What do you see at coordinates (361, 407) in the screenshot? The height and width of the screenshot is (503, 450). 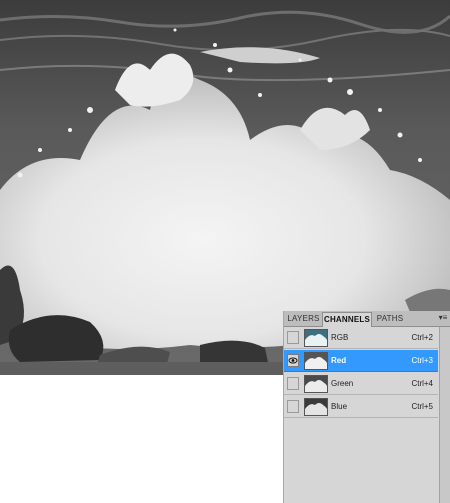 I see `channel-row-blue: Blue Ctrl+5` at bounding box center [361, 407].